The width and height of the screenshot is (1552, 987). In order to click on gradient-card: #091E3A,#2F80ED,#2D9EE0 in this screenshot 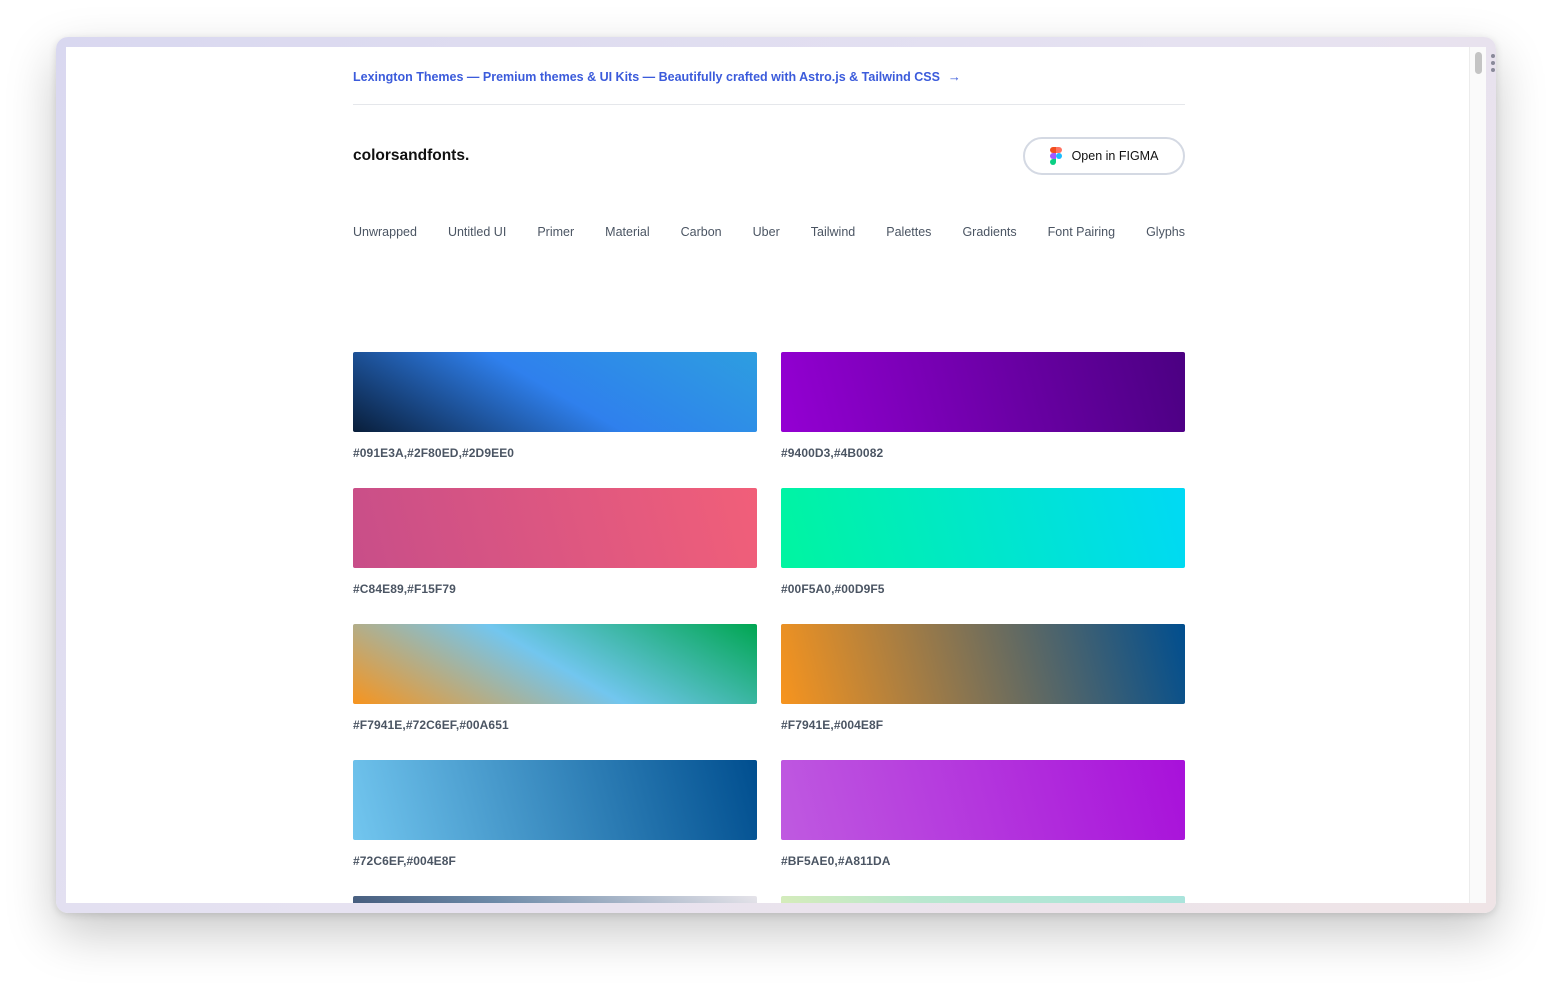, I will do `click(555, 406)`.